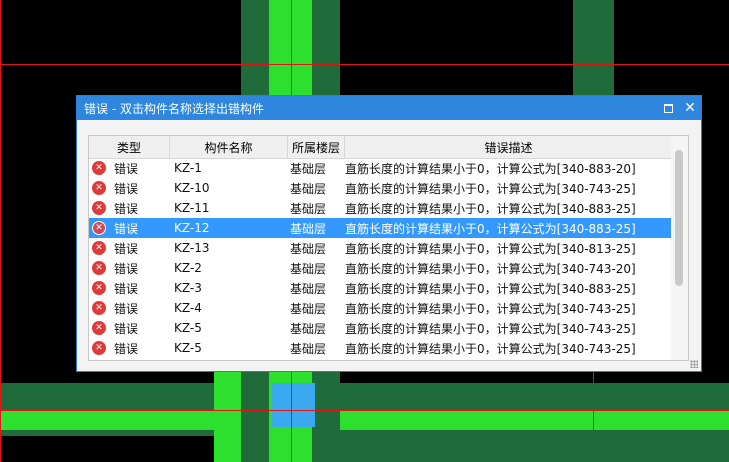 This screenshot has width=729, height=462. Describe the element at coordinates (174, 108) in the screenshot. I see `dialog-title: 错误 - 双击构件名称选择出错构件` at that location.